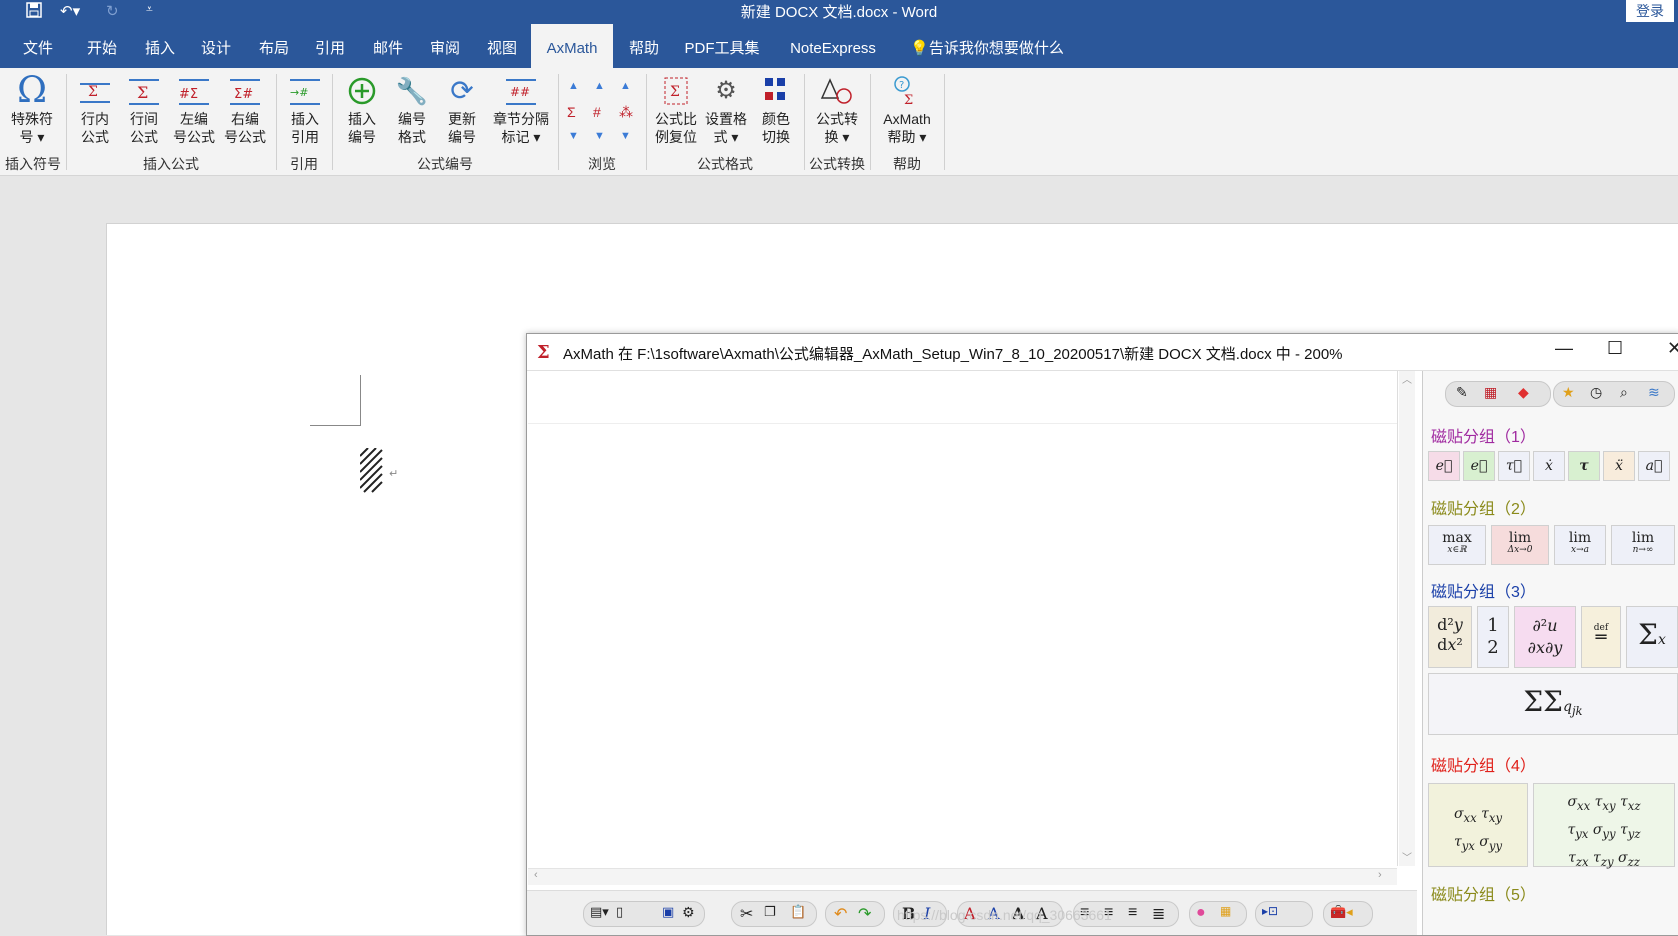 The height and width of the screenshot is (936, 1678). Describe the element at coordinates (1584, 466) in the screenshot. I see `formula-tile: τ` at that location.